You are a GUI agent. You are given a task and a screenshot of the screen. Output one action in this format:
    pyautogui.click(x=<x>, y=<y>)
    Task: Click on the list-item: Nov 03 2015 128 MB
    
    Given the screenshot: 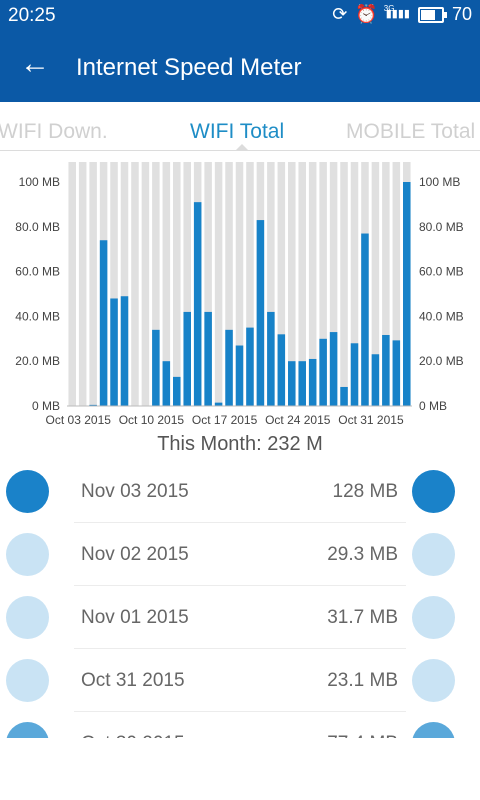 What is the action you would take?
    pyautogui.click(x=240, y=491)
    